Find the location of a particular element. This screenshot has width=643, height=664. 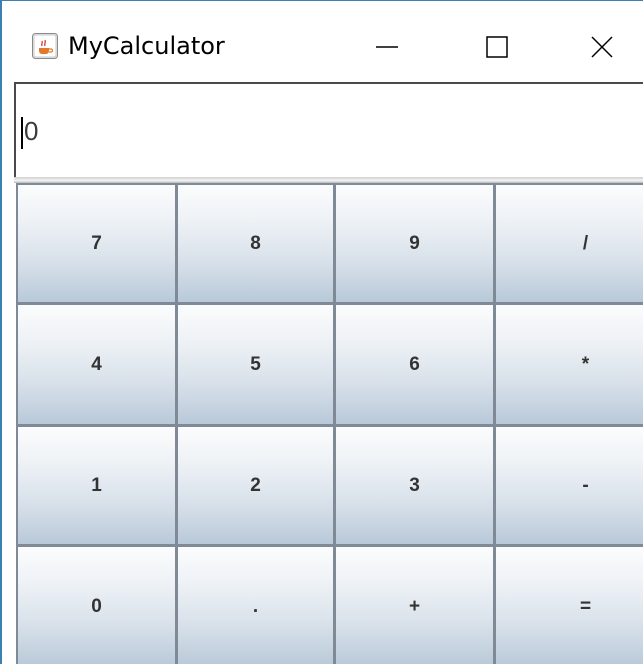

key-multiply: * is located at coordinates (568, 364).